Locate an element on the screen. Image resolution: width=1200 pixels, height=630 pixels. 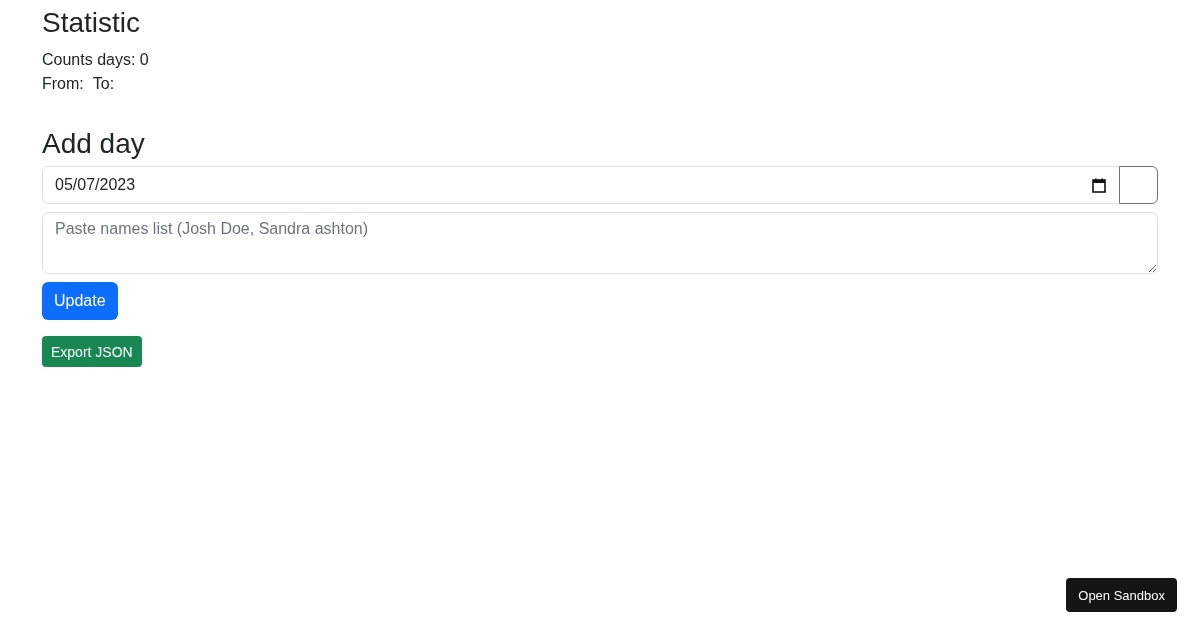
calendar-icon is located at coordinates (1099, 185).